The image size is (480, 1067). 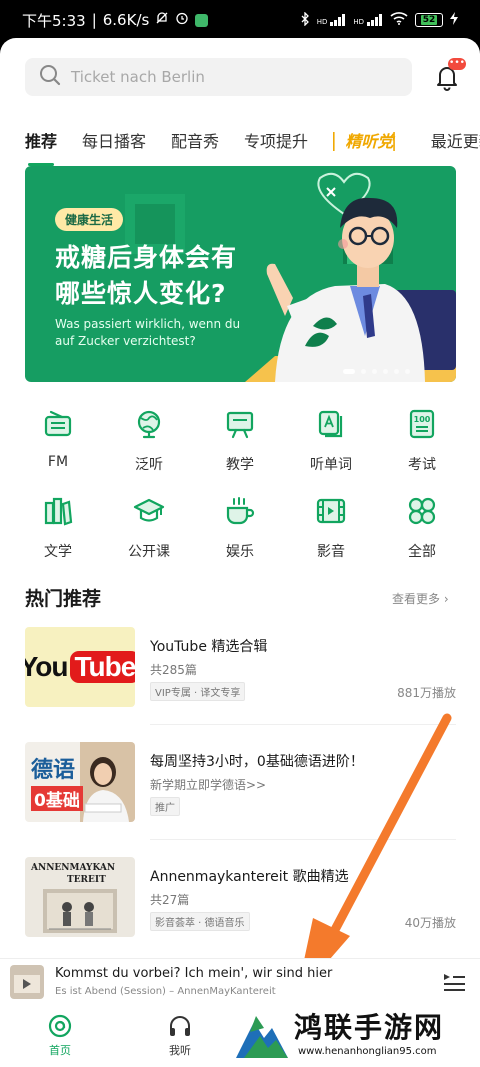 I want to click on tab-dubbing: 配音秀, so click(x=195, y=140).